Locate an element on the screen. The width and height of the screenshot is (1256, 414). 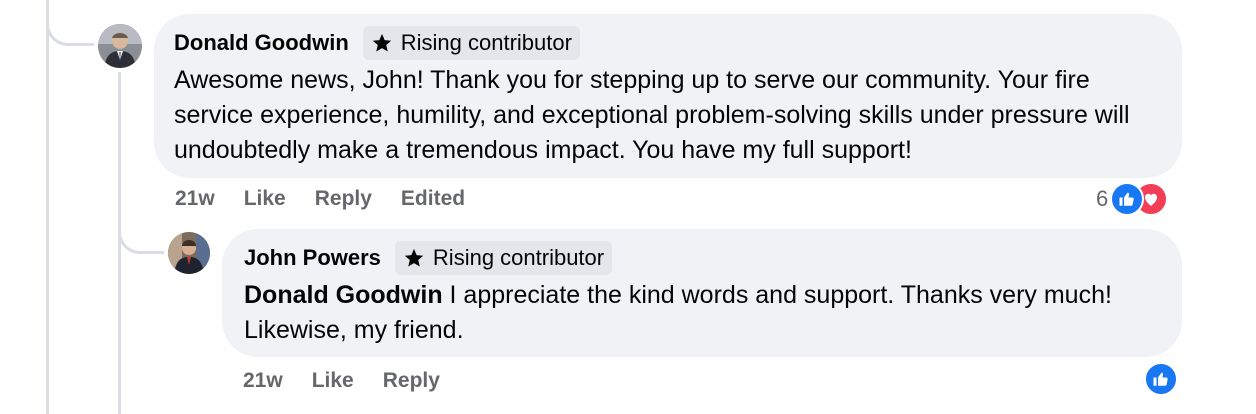
reply-reactions is located at coordinates (1161, 379).